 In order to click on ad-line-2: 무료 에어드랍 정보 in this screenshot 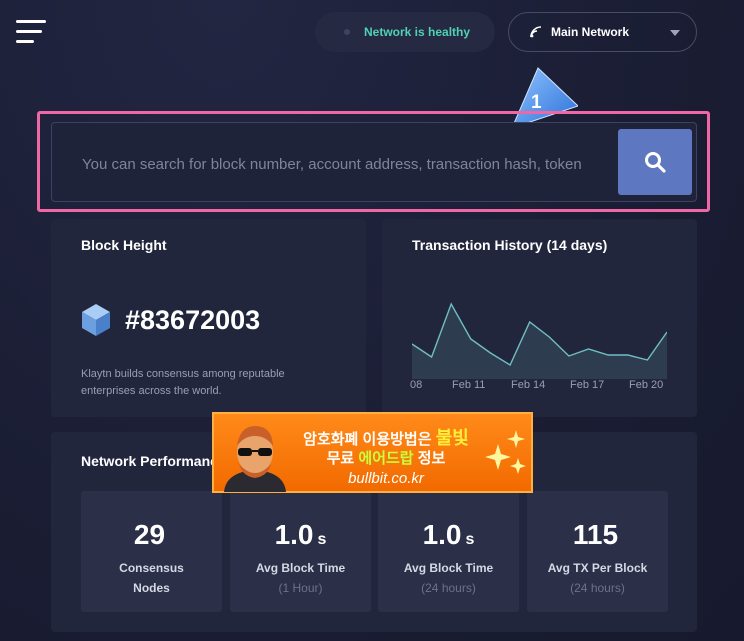, I will do `click(386, 457)`.